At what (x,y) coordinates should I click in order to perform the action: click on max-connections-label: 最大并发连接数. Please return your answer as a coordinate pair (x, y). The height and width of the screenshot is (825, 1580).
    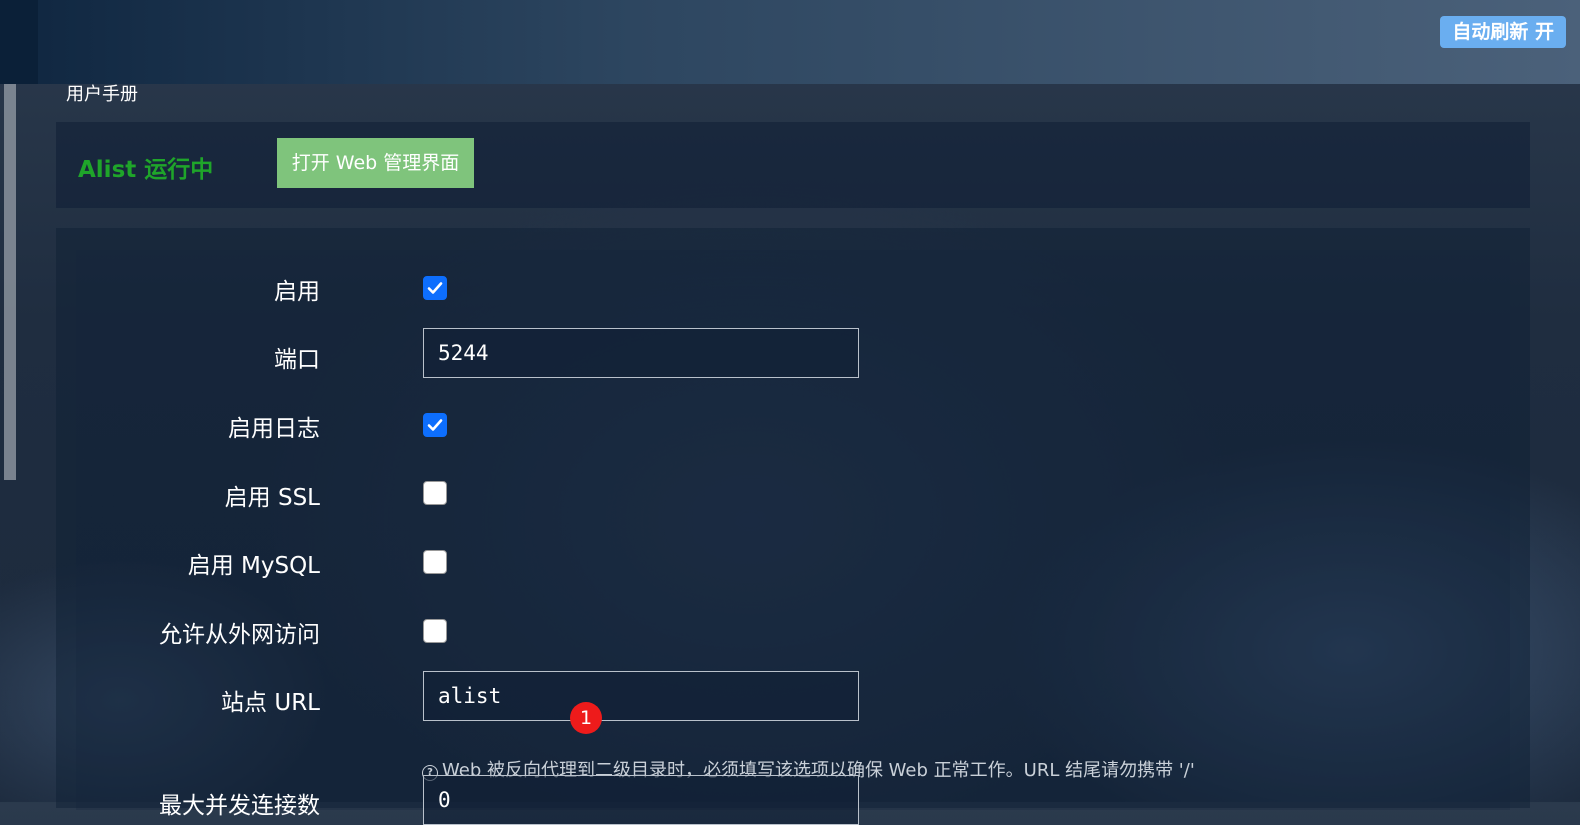
    Looking at the image, I should click on (239, 806).